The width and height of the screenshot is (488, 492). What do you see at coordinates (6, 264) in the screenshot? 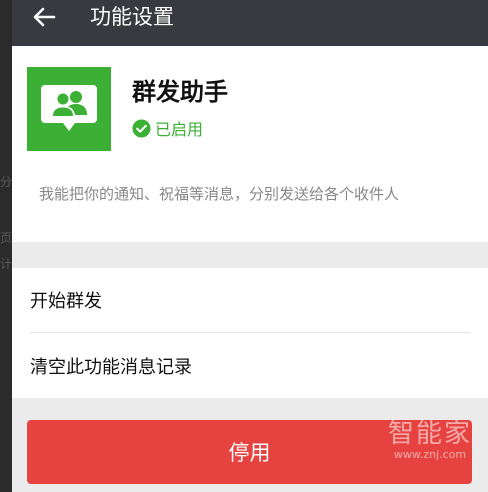
I see `background-text-fragment: 计` at bounding box center [6, 264].